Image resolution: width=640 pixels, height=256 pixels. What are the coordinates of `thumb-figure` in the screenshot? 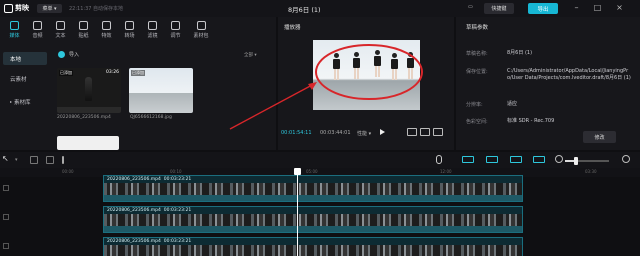 It's located at (88, 89).